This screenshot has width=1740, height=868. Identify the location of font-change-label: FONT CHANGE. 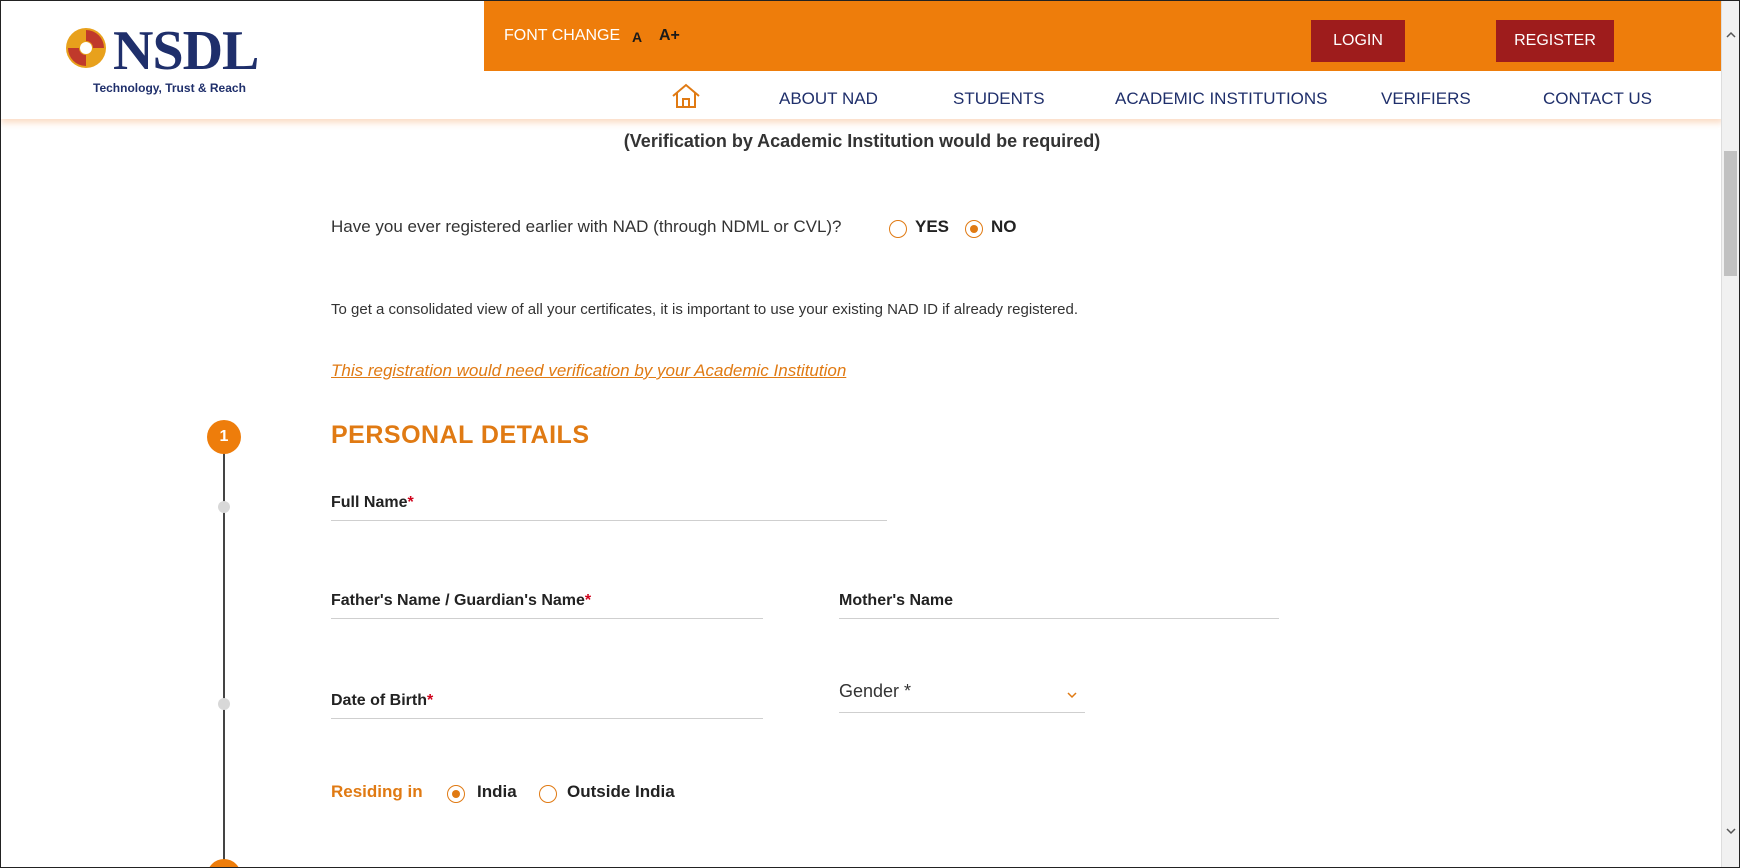
(562, 35).